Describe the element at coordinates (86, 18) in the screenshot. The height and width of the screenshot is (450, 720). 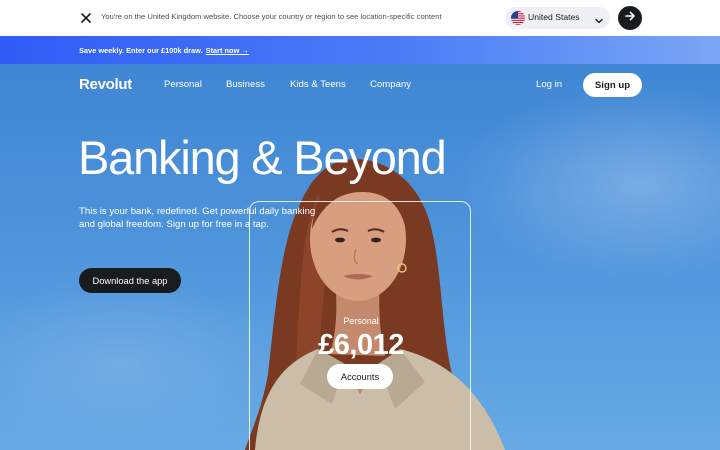
I see `close-icon` at that location.